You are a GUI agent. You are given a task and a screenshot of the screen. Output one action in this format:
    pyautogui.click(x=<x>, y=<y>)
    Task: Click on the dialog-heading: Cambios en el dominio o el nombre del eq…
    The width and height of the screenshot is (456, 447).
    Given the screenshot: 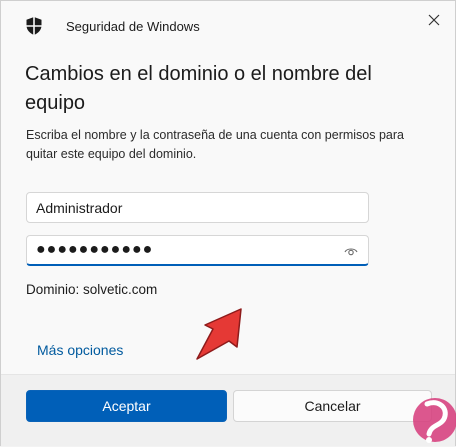 What is the action you would take?
    pyautogui.click(x=198, y=88)
    